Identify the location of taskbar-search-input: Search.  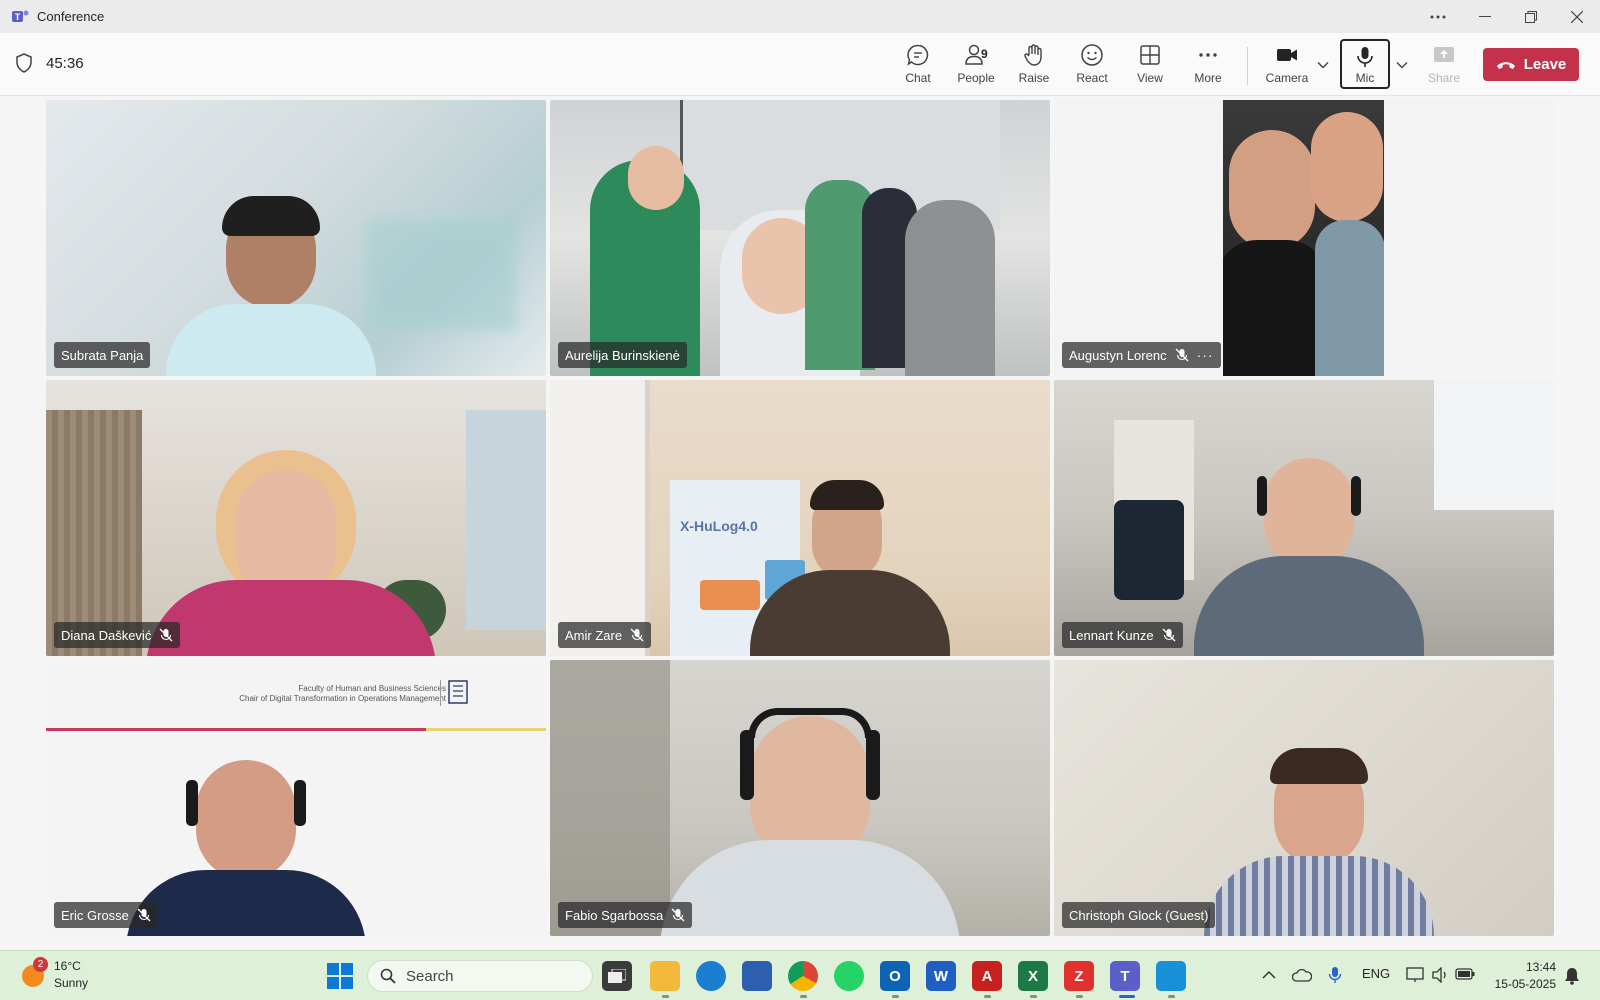
(480, 976).